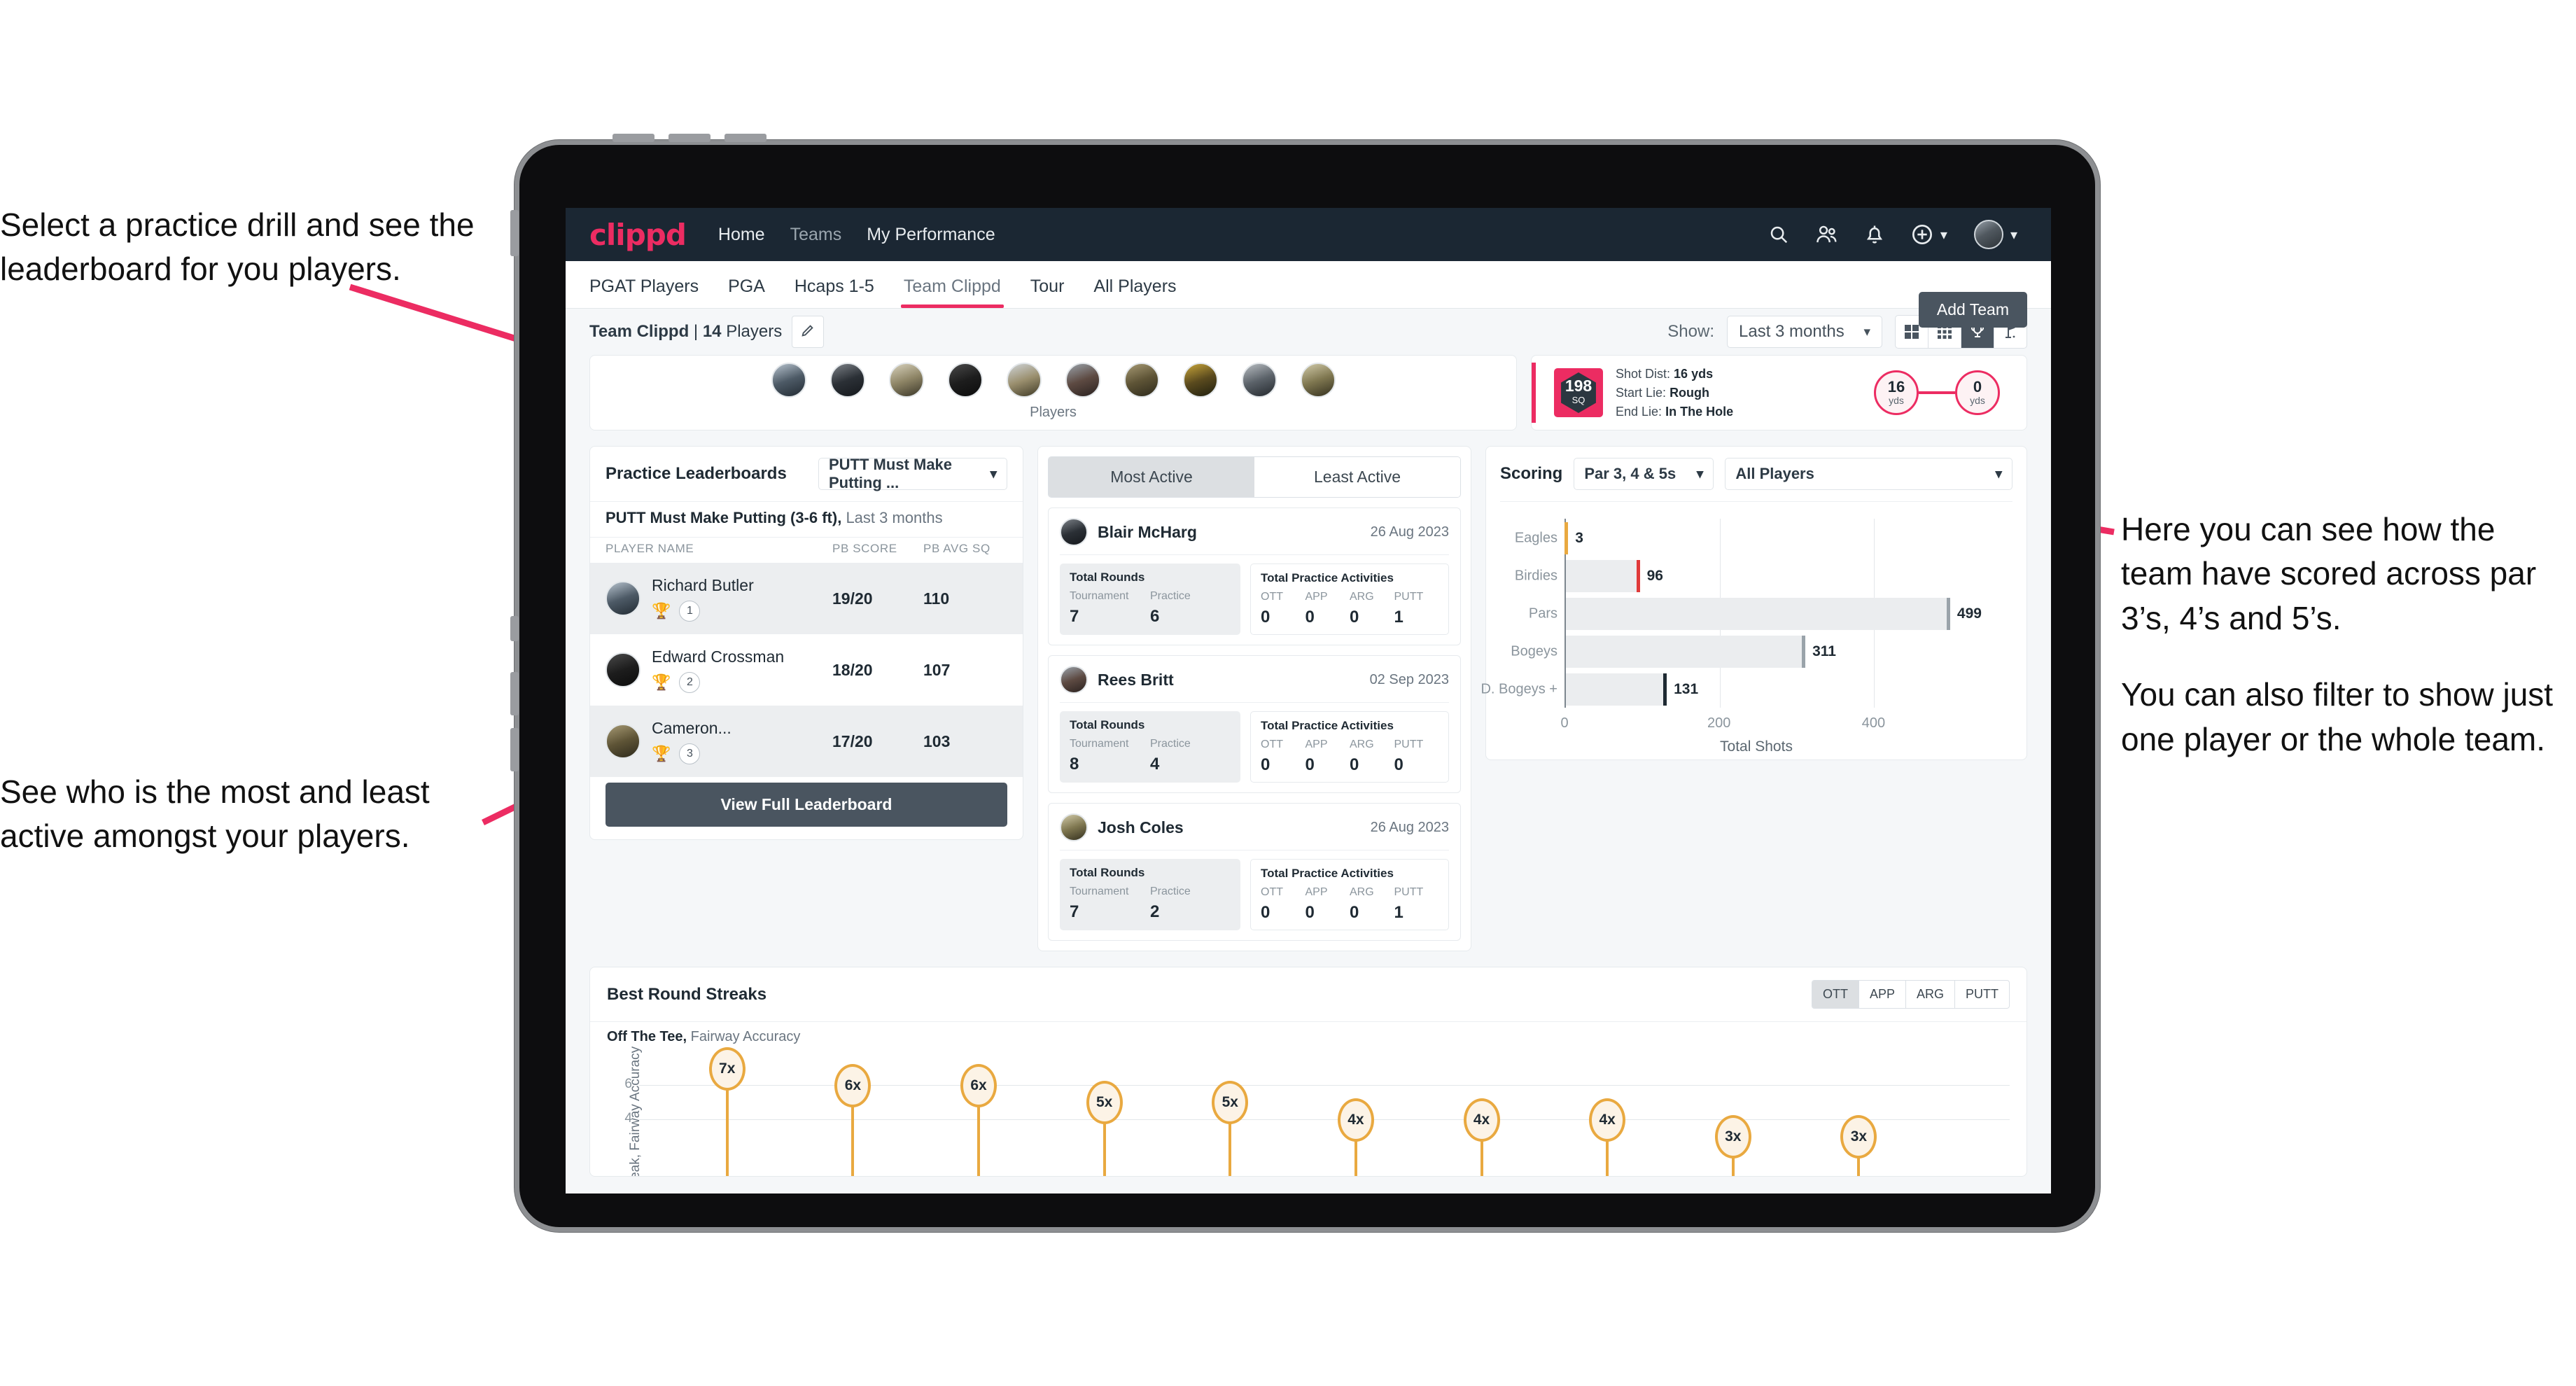  I want to click on tournament-col: Tournament 8, so click(1110, 756).